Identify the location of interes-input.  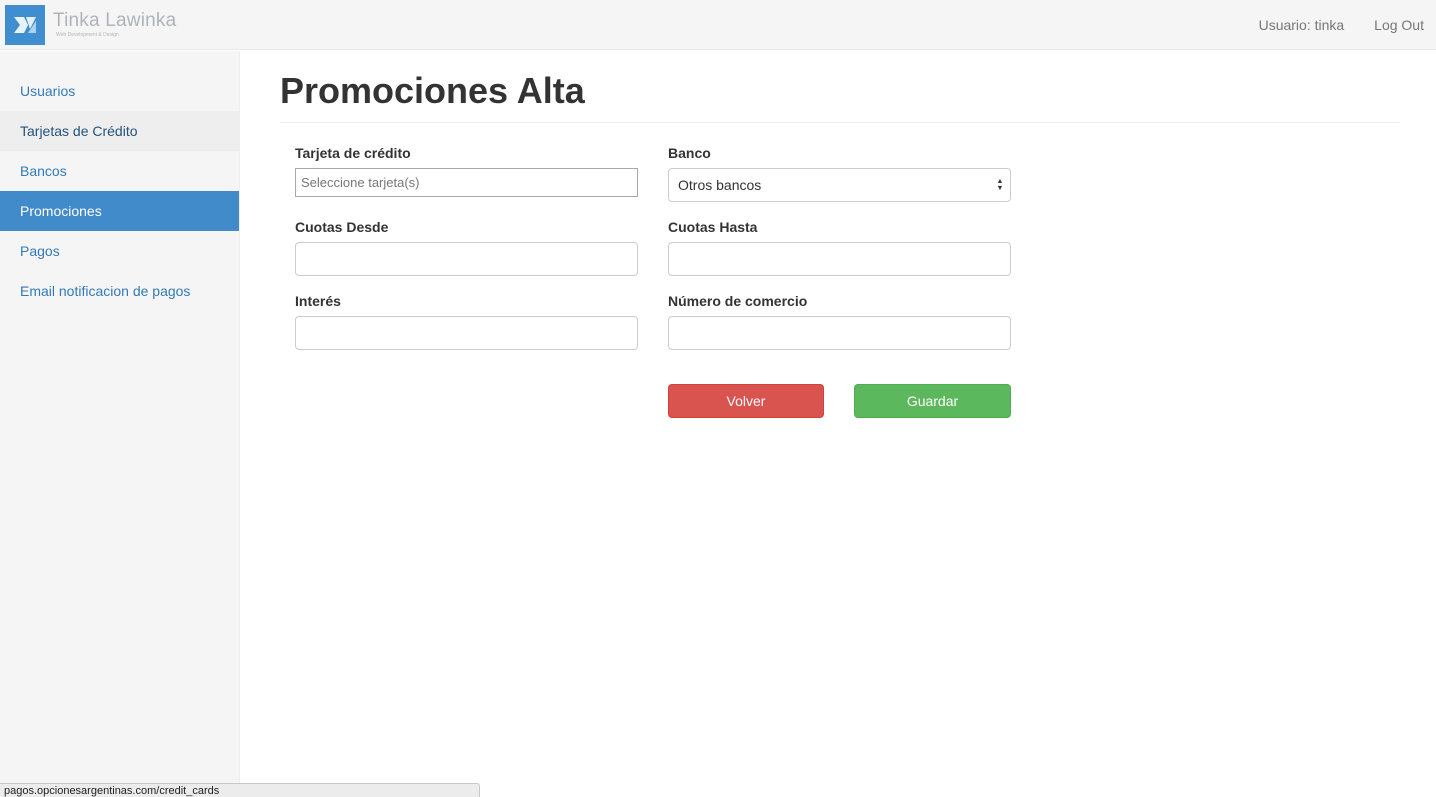
(466, 333).